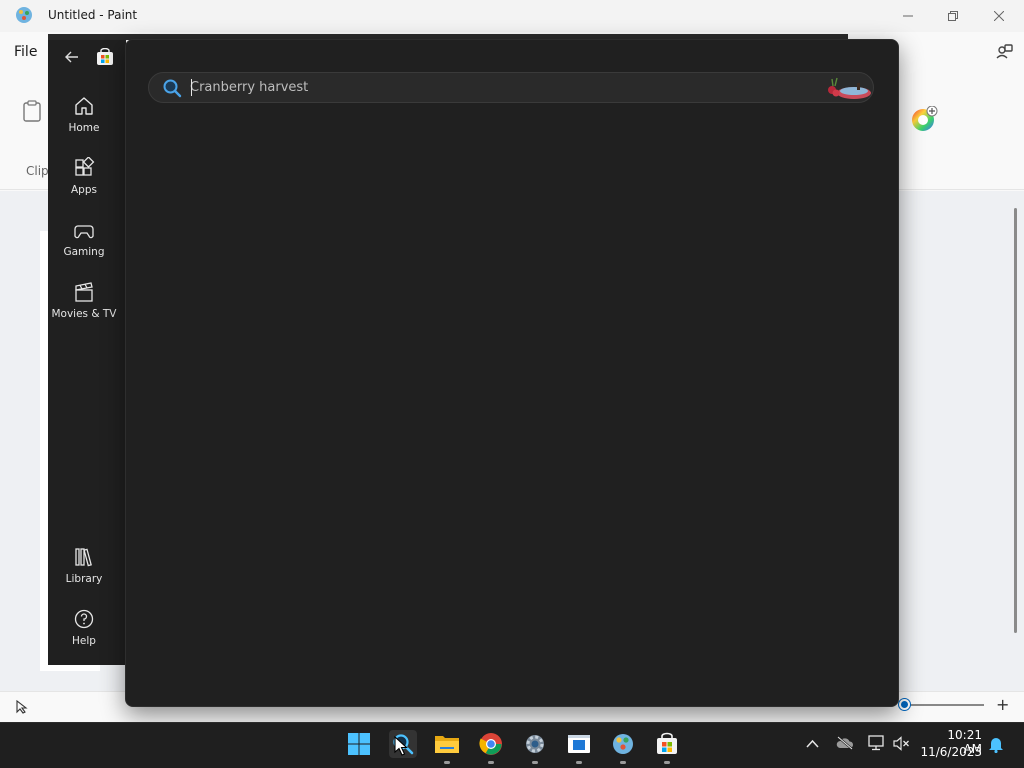 The height and width of the screenshot is (768, 1024). What do you see at coordinates (105, 56) in the screenshot?
I see `store-logo-icon` at bounding box center [105, 56].